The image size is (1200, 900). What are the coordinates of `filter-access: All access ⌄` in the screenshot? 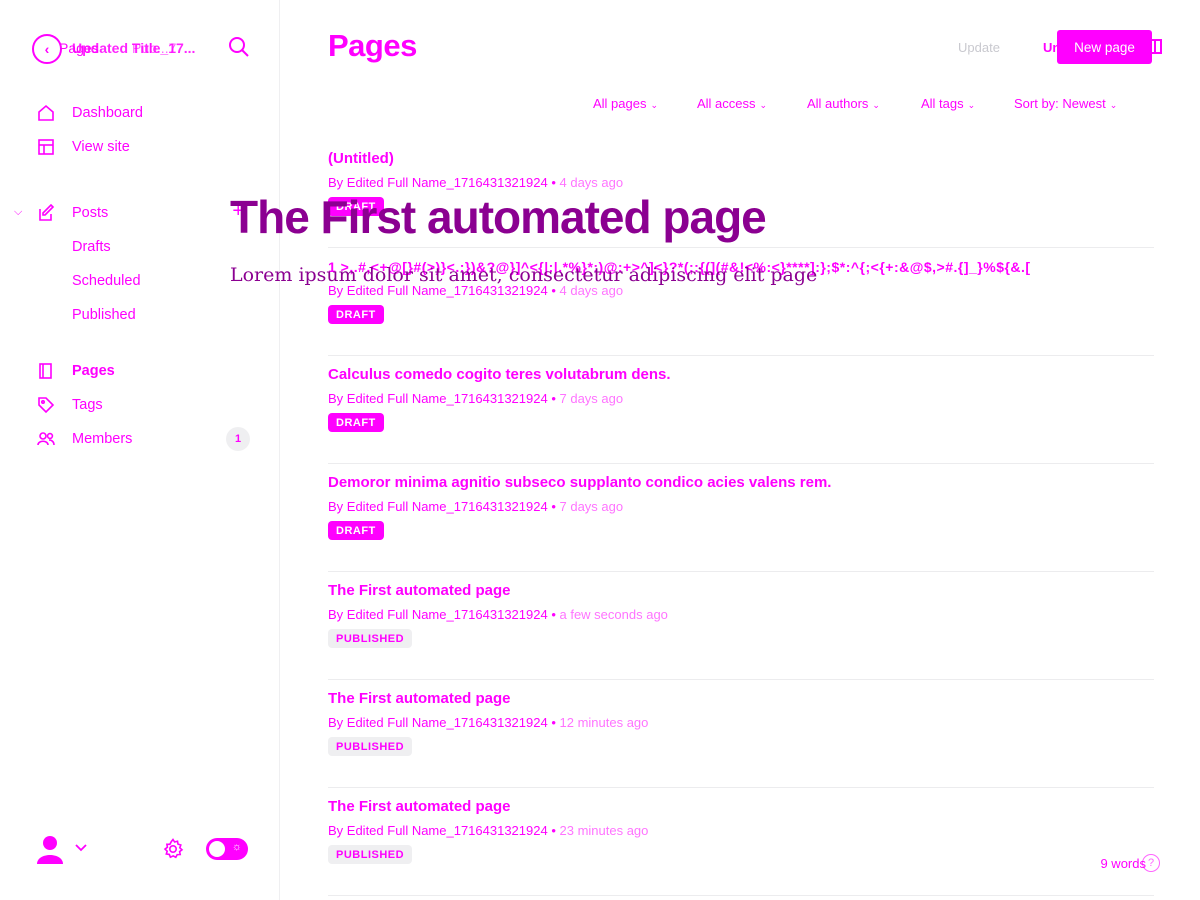 It's located at (732, 103).